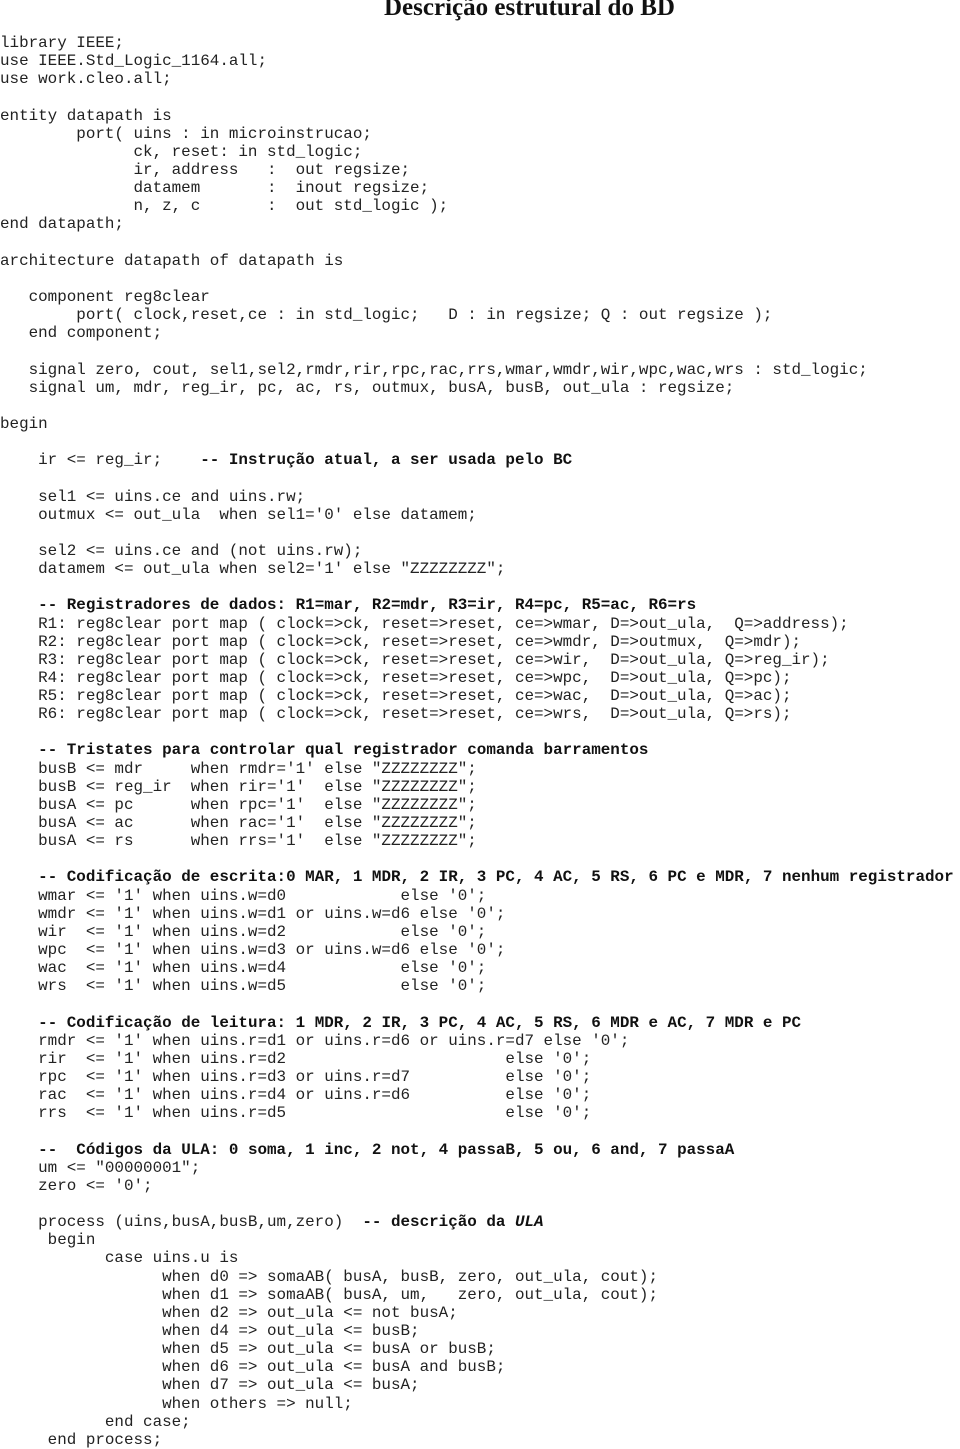 This screenshot has height=1449, width=960. Describe the element at coordinates (386, 460) in the screenshot. I see `code-comment: -- Instrução atual, a ser usada pelo BC` at that location.